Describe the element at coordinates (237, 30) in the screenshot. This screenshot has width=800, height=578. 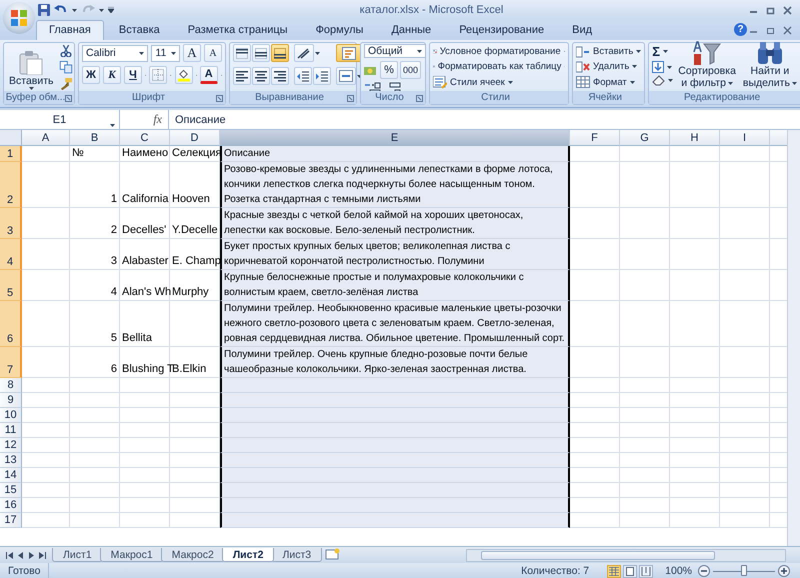
I see `ribbon-tab: Разметка страницы` at that location.